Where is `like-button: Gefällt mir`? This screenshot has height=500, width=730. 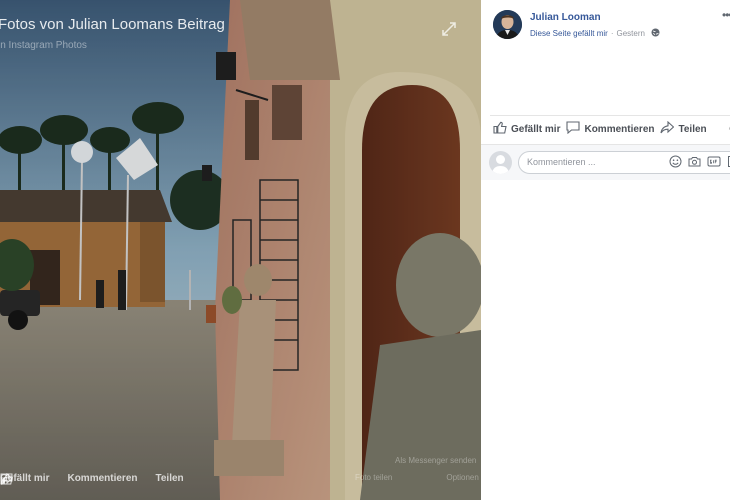 like-button: Gefällt mir is located at coordinates (526, 129).